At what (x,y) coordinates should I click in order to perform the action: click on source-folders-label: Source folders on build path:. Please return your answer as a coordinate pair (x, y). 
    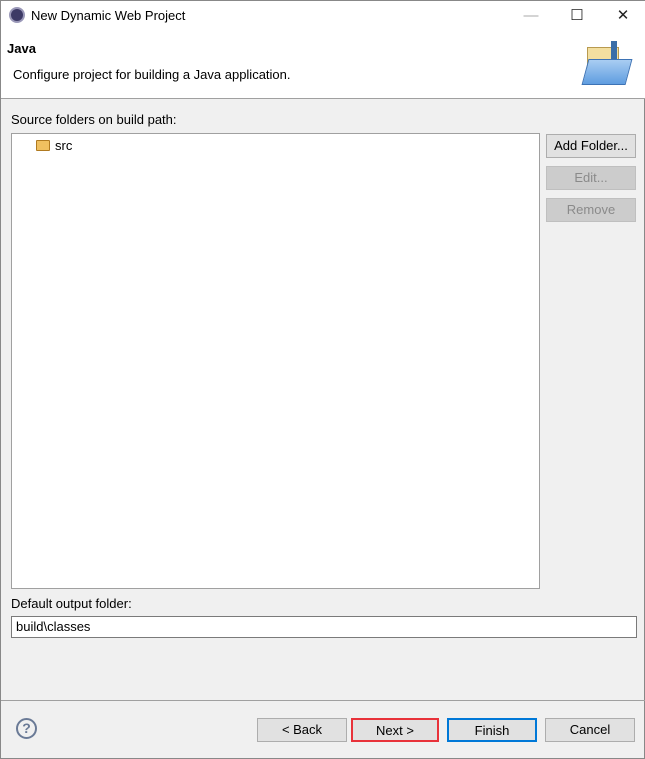
    Looking at the image, I should click on (94, 119).